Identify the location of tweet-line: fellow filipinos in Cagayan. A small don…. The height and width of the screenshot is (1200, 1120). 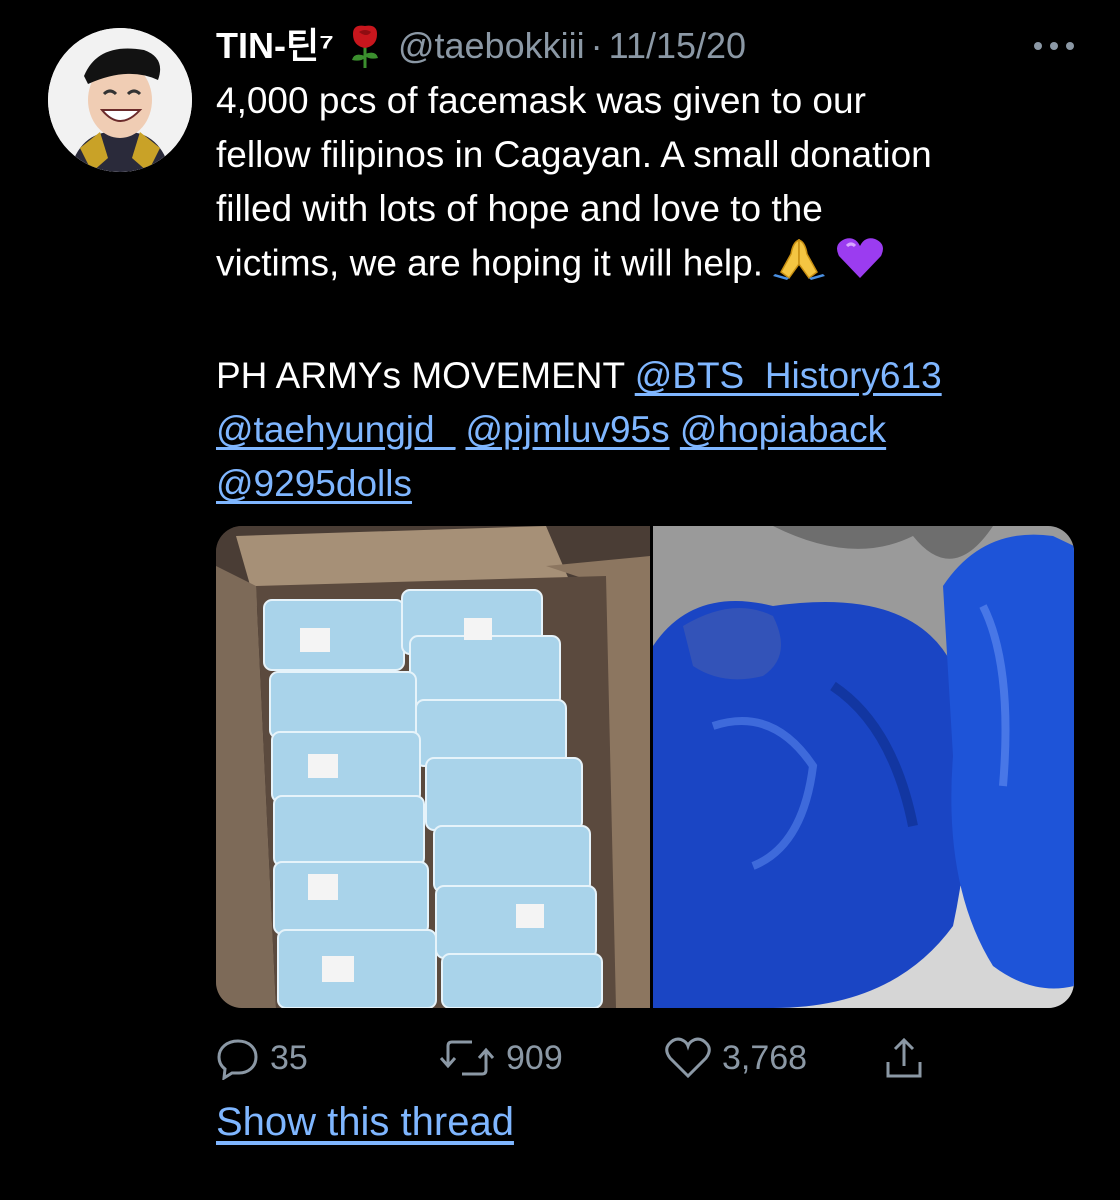
(574, 154).